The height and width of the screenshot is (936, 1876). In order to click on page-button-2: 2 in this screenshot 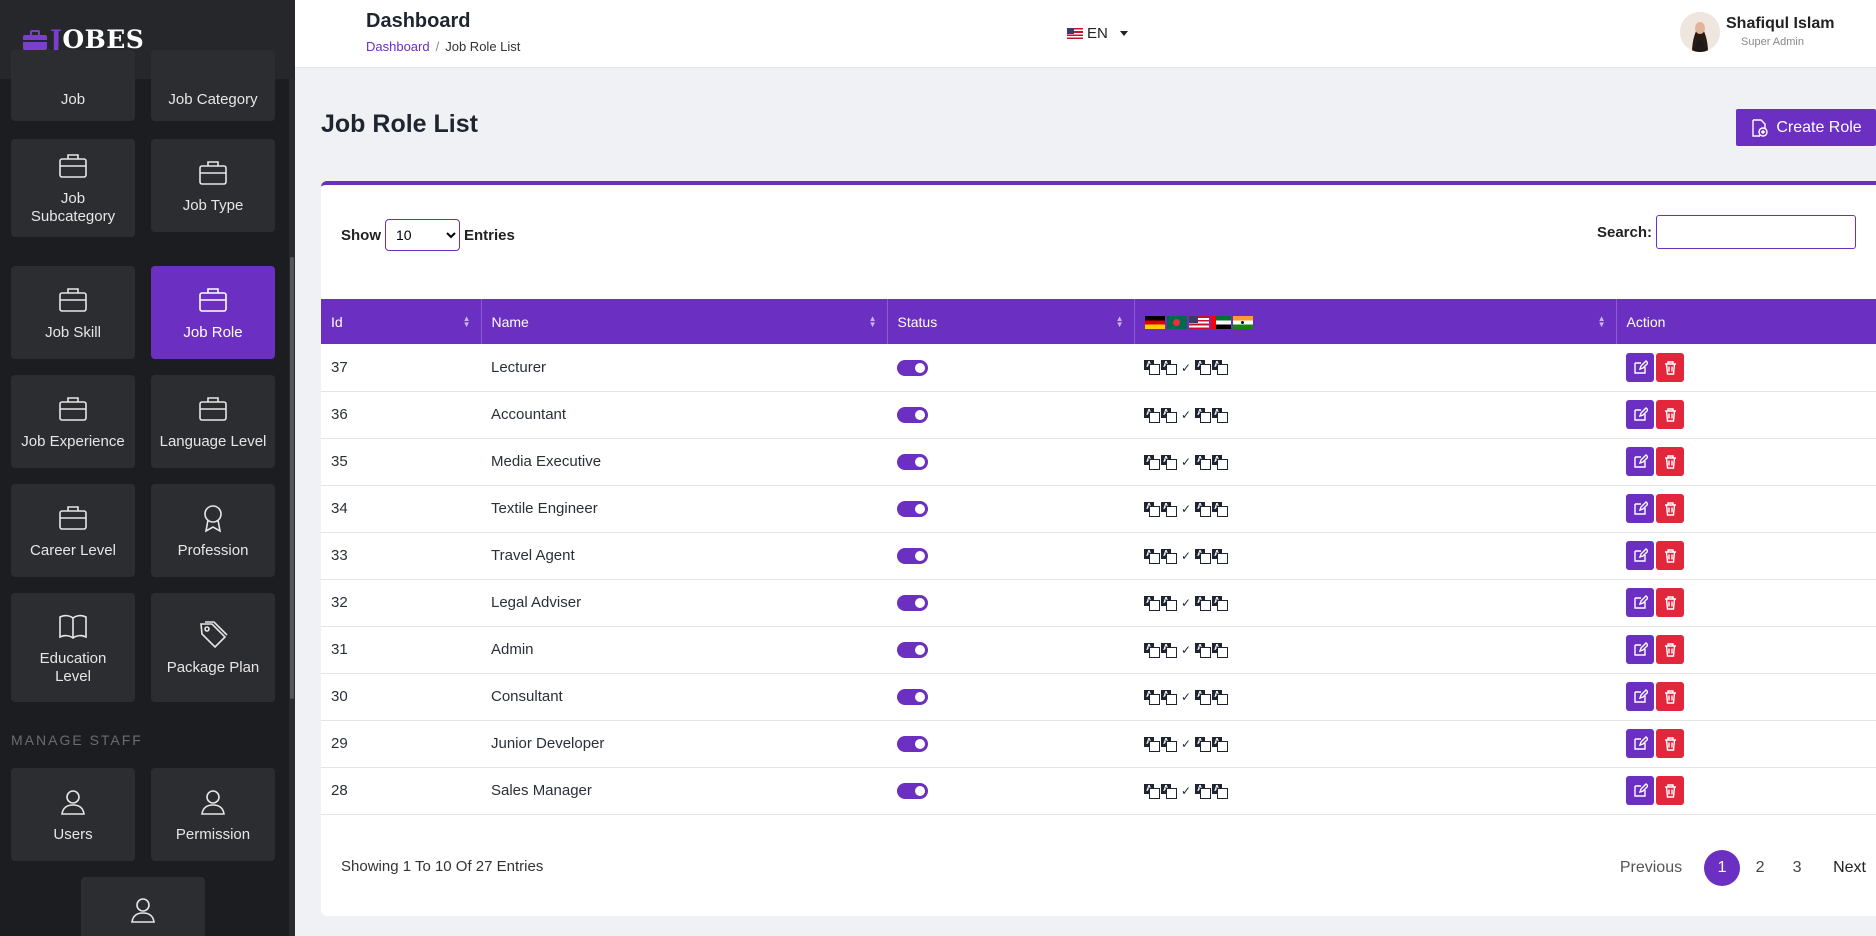, I will do `click(1760, 868)`.